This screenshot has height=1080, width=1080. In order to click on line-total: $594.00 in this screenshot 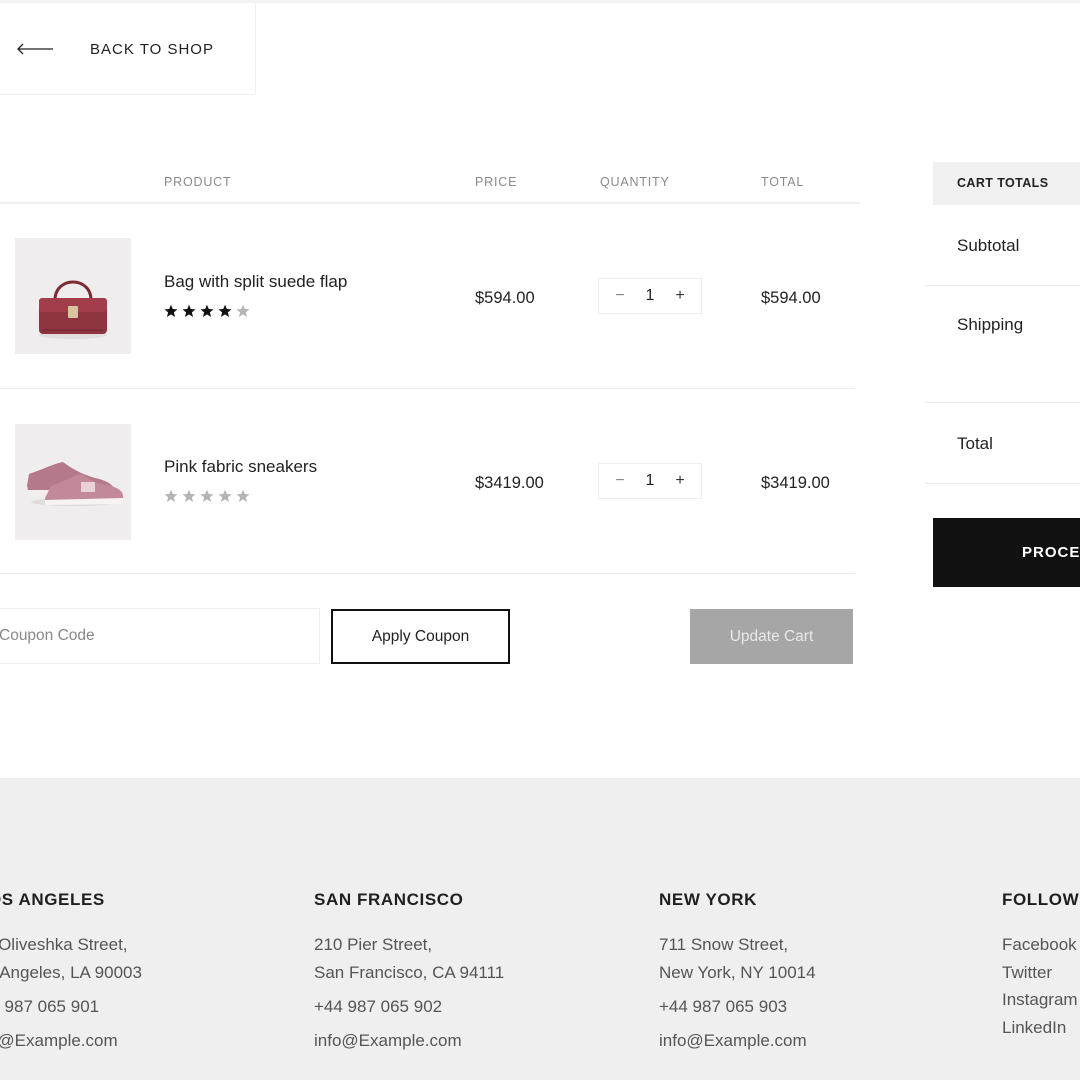, I will do `click(791, 298)`.